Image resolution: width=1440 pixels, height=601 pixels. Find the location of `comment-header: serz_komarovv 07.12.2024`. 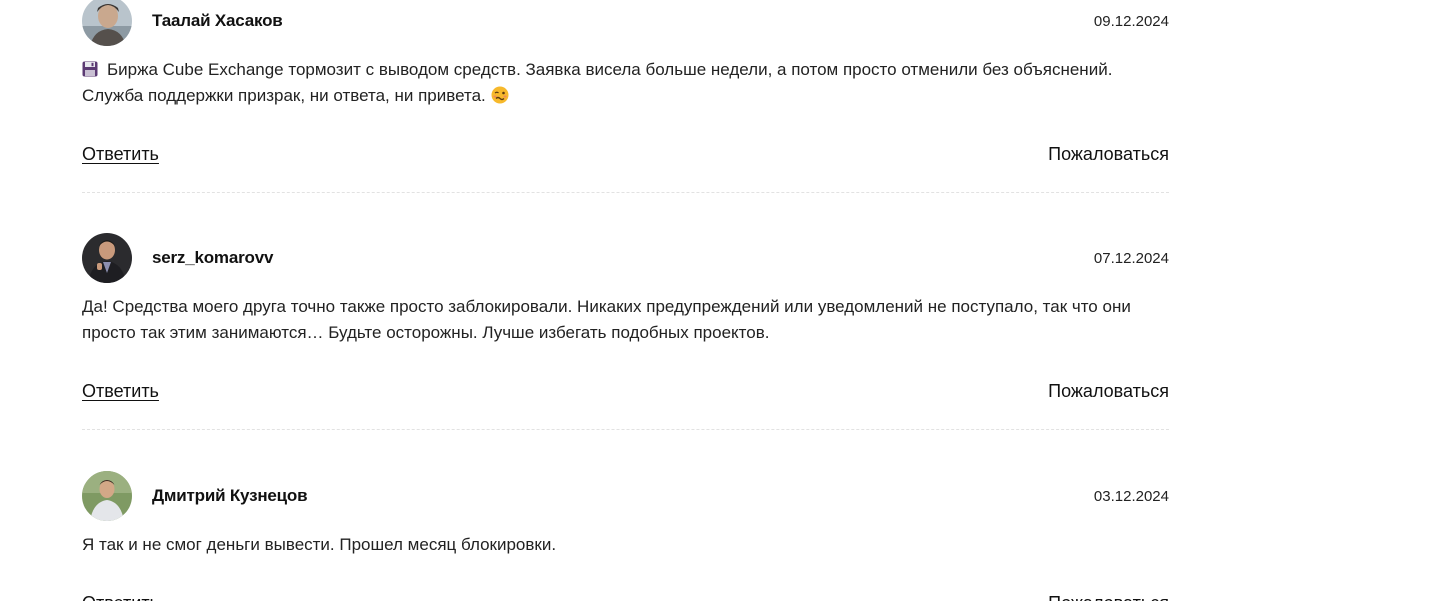

comment-header: serz_komarovv 07.12.2024 is located at coordinates (625, 258).